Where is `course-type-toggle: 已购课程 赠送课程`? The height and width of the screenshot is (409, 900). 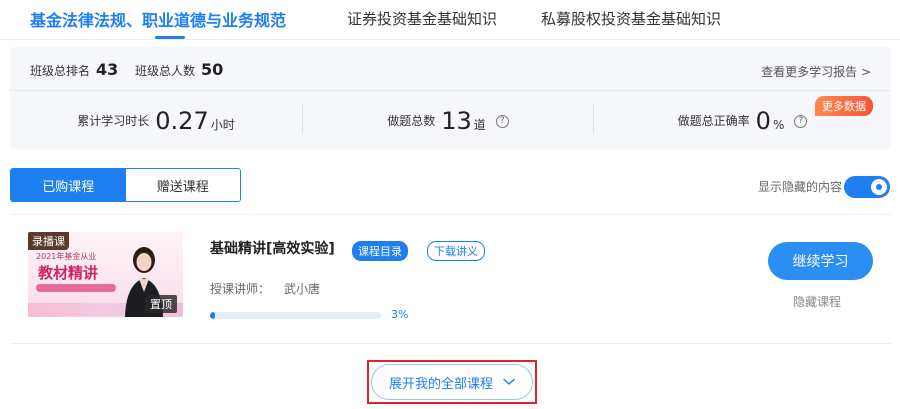 course-type-toggle: 已购课程 赠送课程 is located at coordinates (125, 185).